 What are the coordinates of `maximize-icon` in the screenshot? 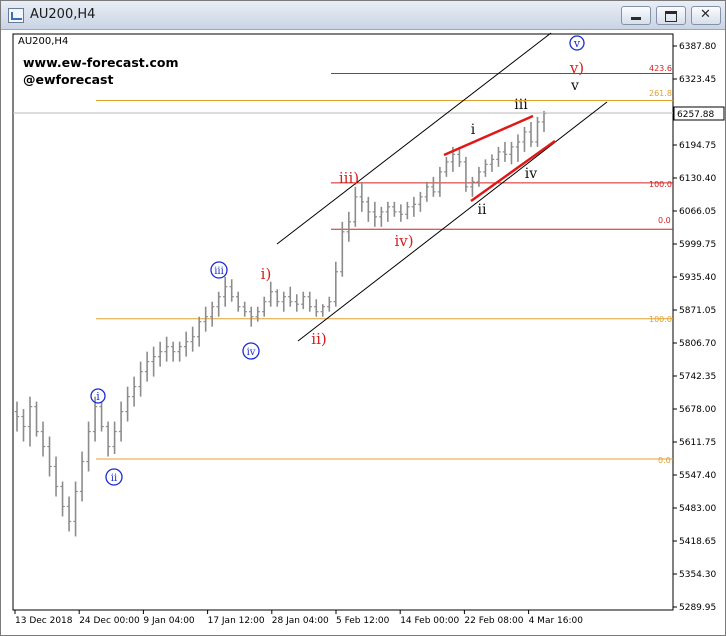 It's located at (671, 16).